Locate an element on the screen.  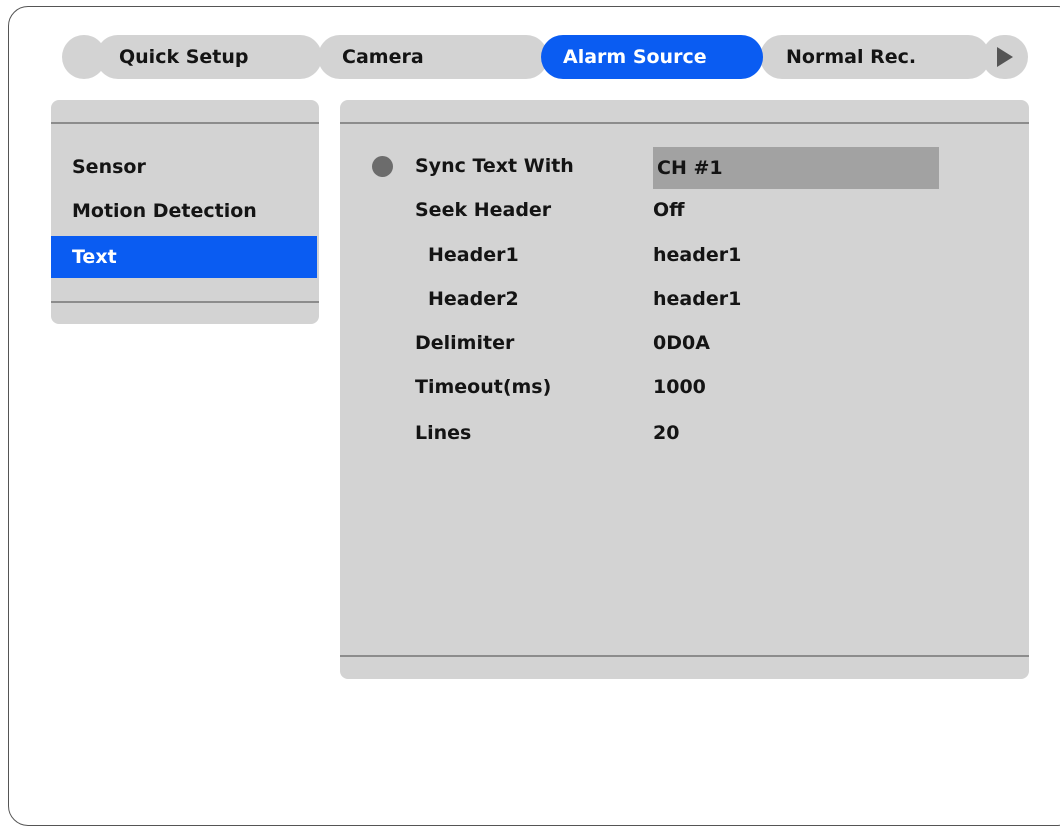
setting-row-lines: Lines 20 is located at coordinates (640, 433).